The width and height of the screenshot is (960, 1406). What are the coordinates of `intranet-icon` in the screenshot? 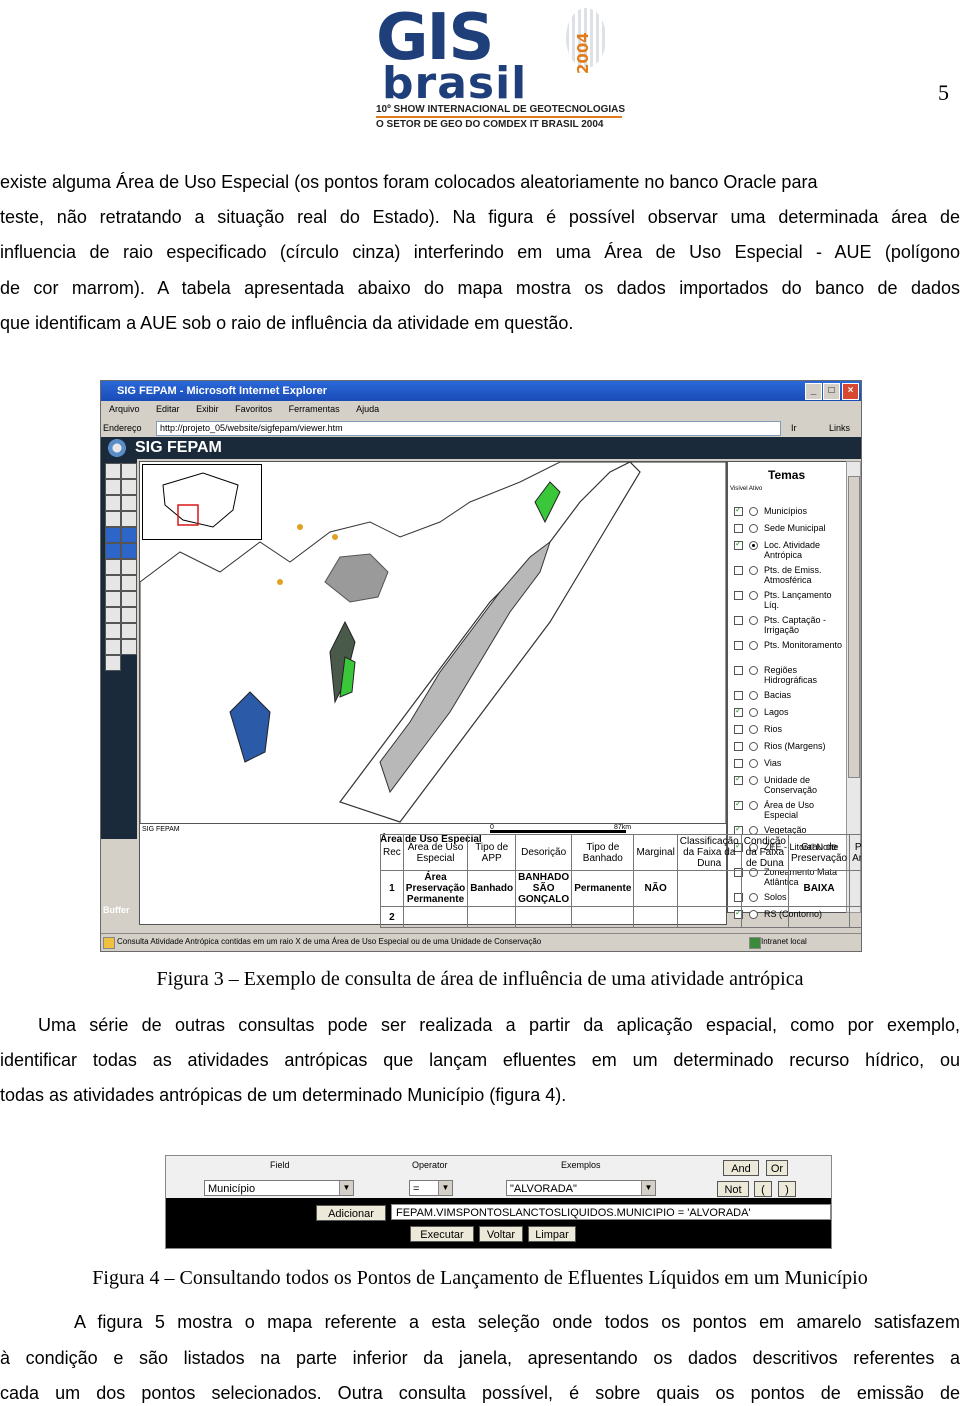 It's located at (755, 943).